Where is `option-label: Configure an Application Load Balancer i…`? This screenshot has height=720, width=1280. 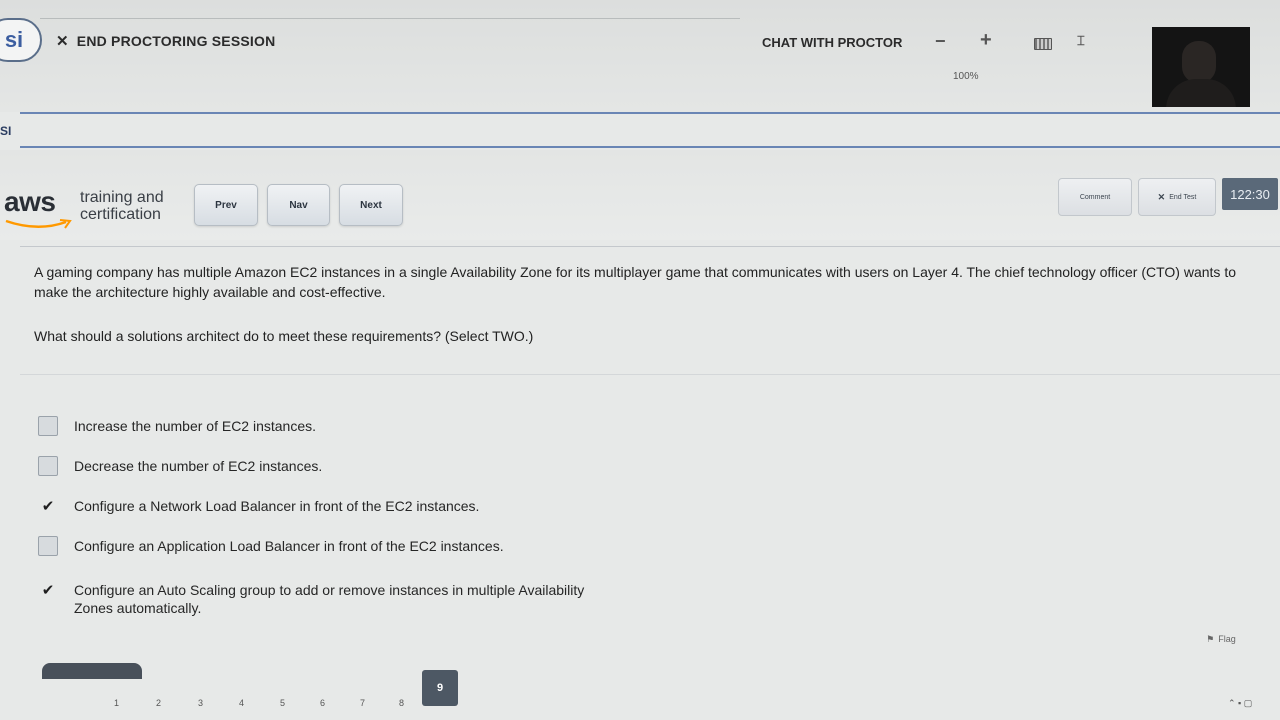 option-label: Configure an Application Load Balancer i… is located at coordinates (289, 546).